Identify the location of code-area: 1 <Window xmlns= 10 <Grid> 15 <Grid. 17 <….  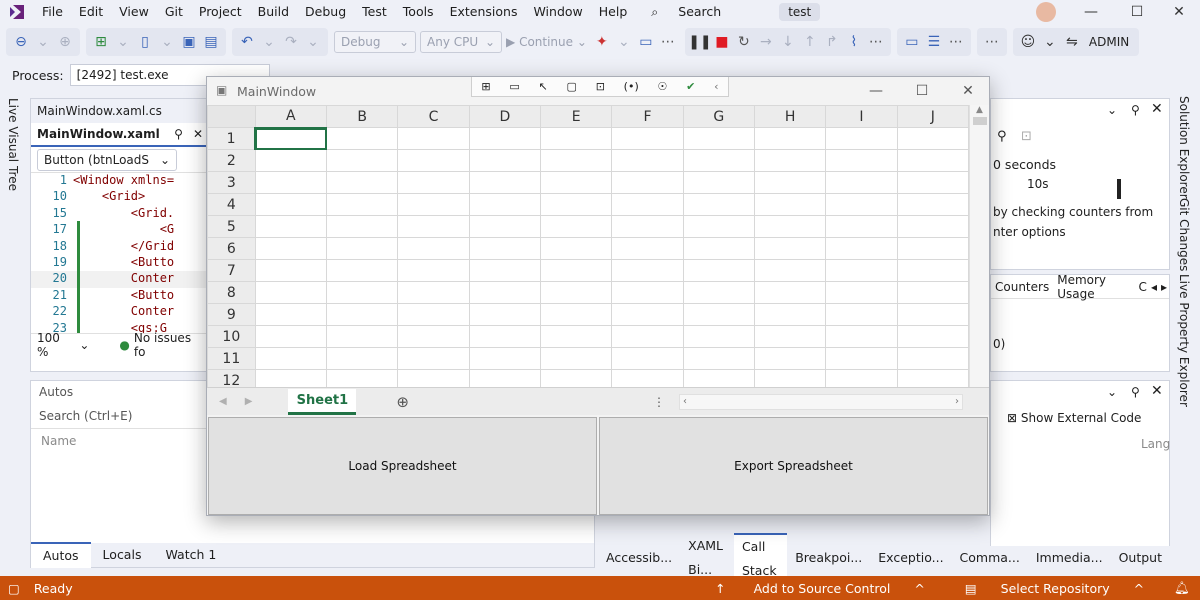
(120, 253).